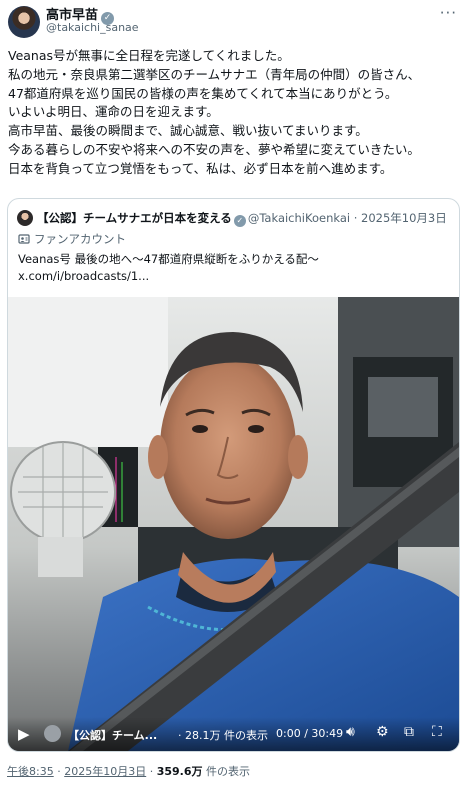  Describe the element at coordinates (214, 149) in the screenshot. I see `post-line: 今ある暮らしの不安や将来への不安の声を、夢や希望に変えていきたい。` at that location.